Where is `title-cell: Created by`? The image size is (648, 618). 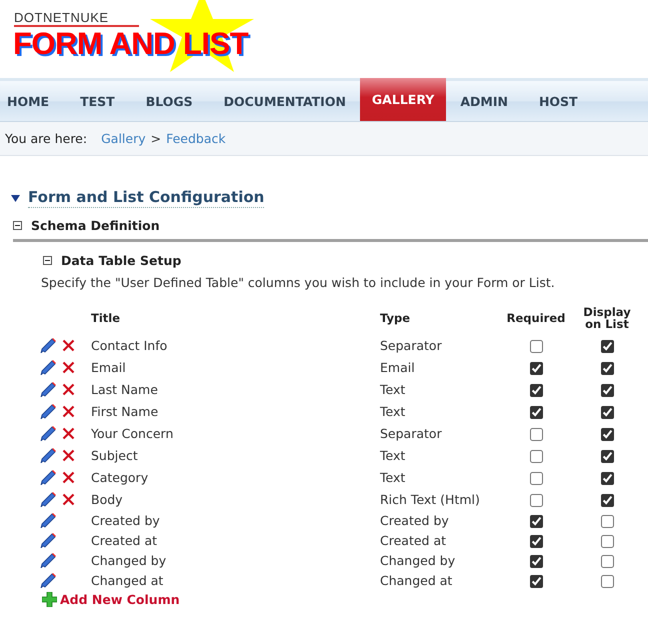
title-cell: Created by is located at coordinates (125, 520).